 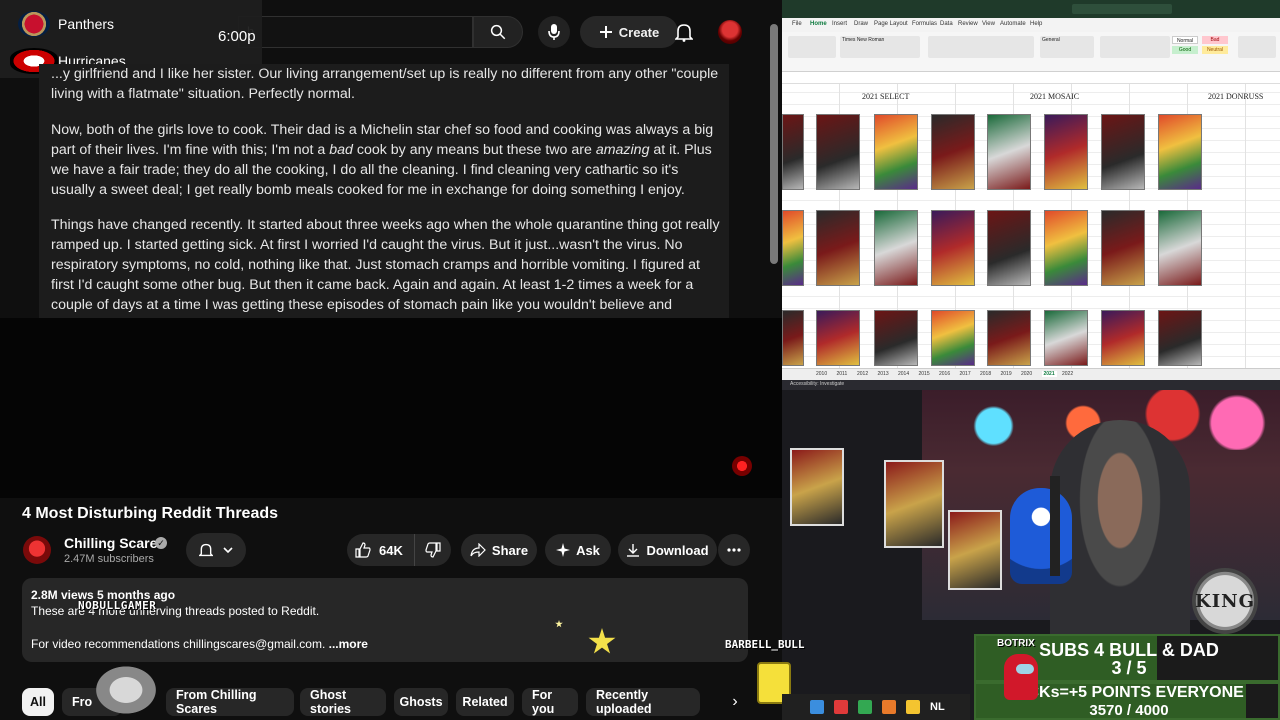 I want to click on chip-recently-uploaded: Recently uploaded, so click(x=643, y=702).